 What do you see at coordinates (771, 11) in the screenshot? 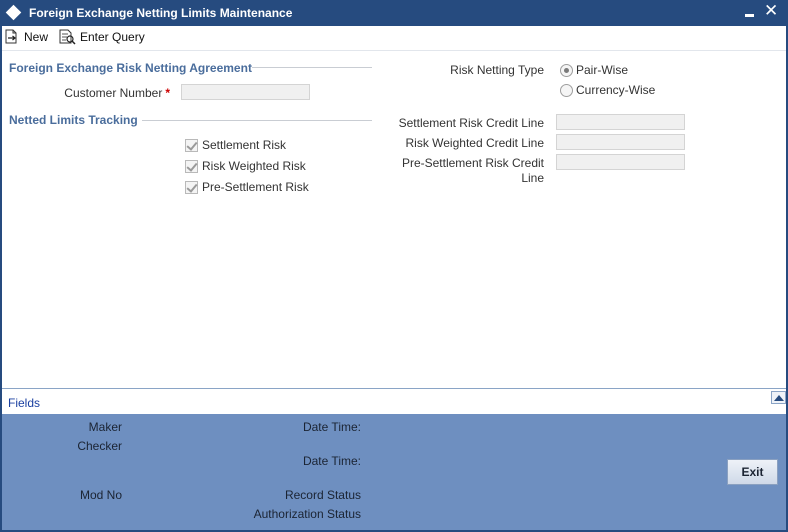
I see `close-icon: ✕` at bounding box center [771, 11].